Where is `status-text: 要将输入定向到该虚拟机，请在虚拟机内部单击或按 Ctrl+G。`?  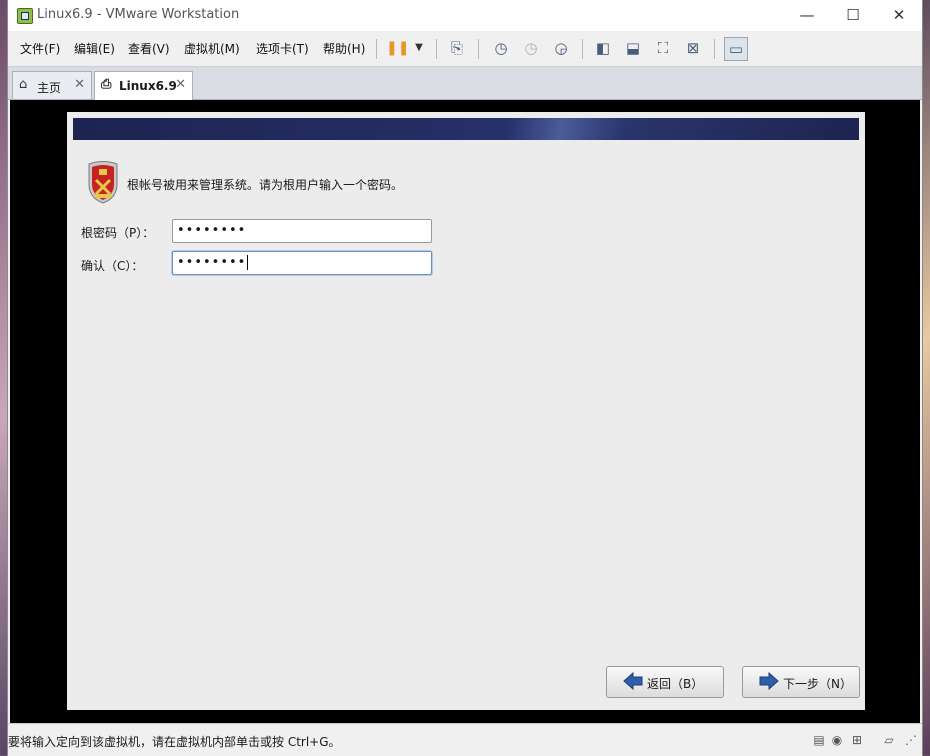
status-text: 要将输入定向到该虚拟机，请在虚拟机内部单击或按 Ctrl+G。 is located at coordinates (174, 742).